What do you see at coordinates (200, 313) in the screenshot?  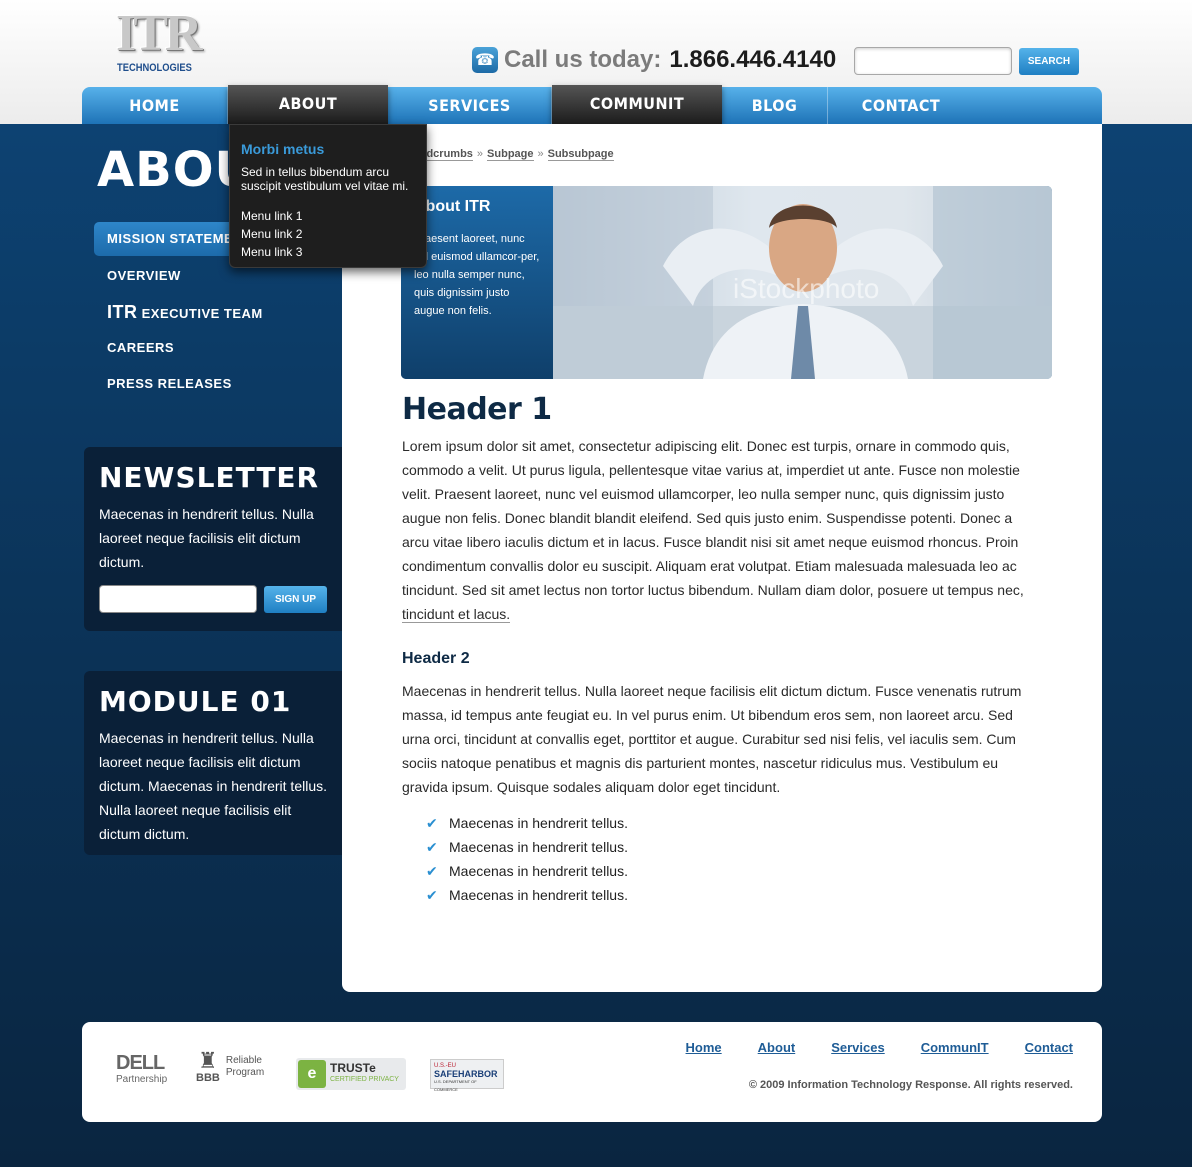 I see `sidebar-item-executive-team-label: EXECUTIVE TEAM` at bounding box center [200, 313].